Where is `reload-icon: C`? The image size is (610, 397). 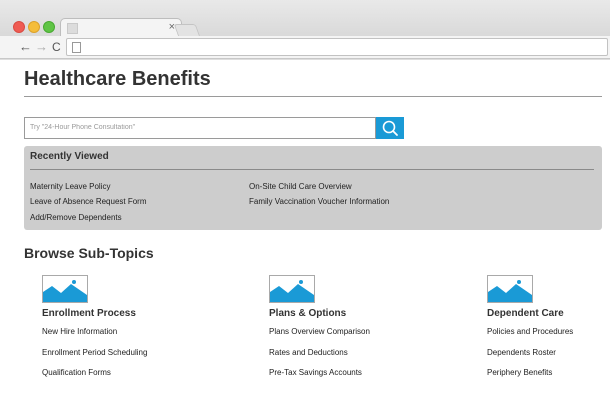
reload-icon: C is located at coordinates (56, 47).